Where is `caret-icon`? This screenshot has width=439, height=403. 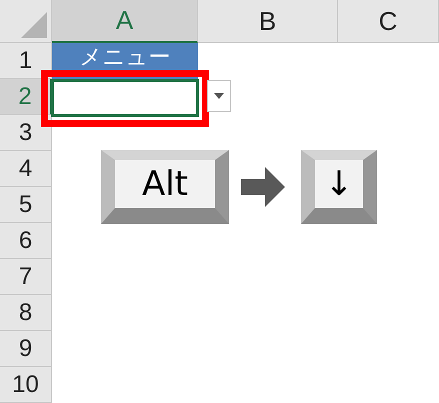
caret-icon is located at coordinates (219, 96).